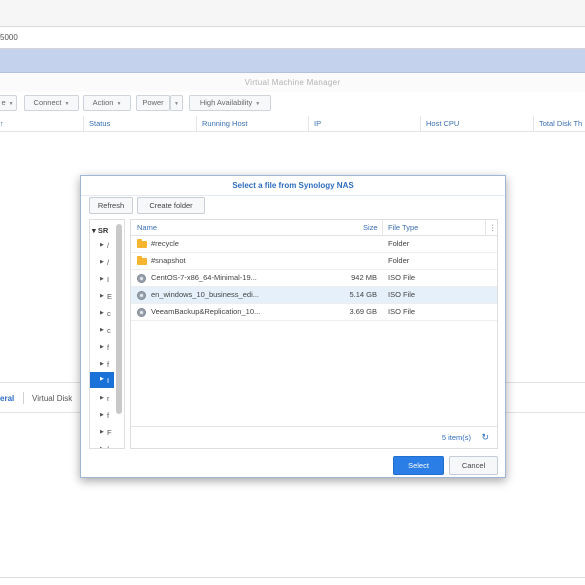 The height and width of the screenshot is (585, 585). I want to click on tree-item-selected: ▶ I, so click(102, 380).